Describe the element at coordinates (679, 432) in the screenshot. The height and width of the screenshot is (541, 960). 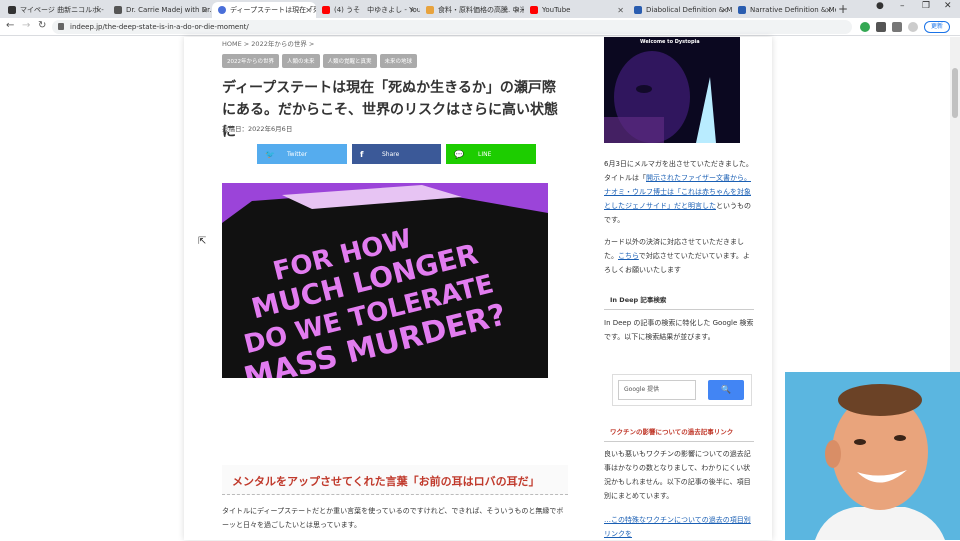
I see `vaccine-links-heading: ワクチンの影響についての過去記事リンク` at that location.